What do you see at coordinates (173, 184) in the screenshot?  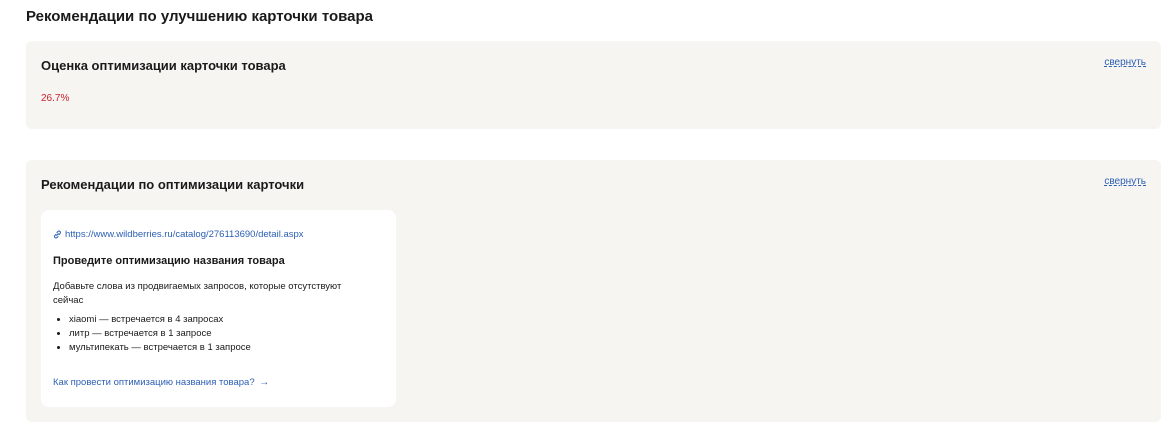 I see `recommendations-panel-heading: Рекомендации по оптимизации карточки` at bounding box center [173, 184].